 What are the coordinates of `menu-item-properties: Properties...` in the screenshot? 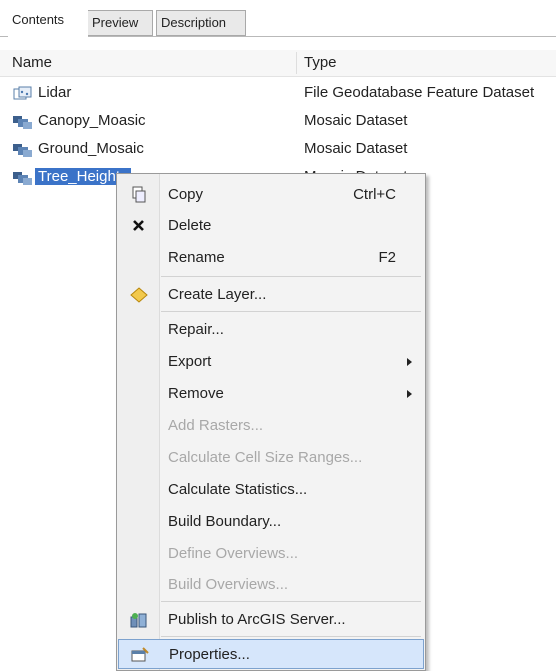 It's located at (271, 654).